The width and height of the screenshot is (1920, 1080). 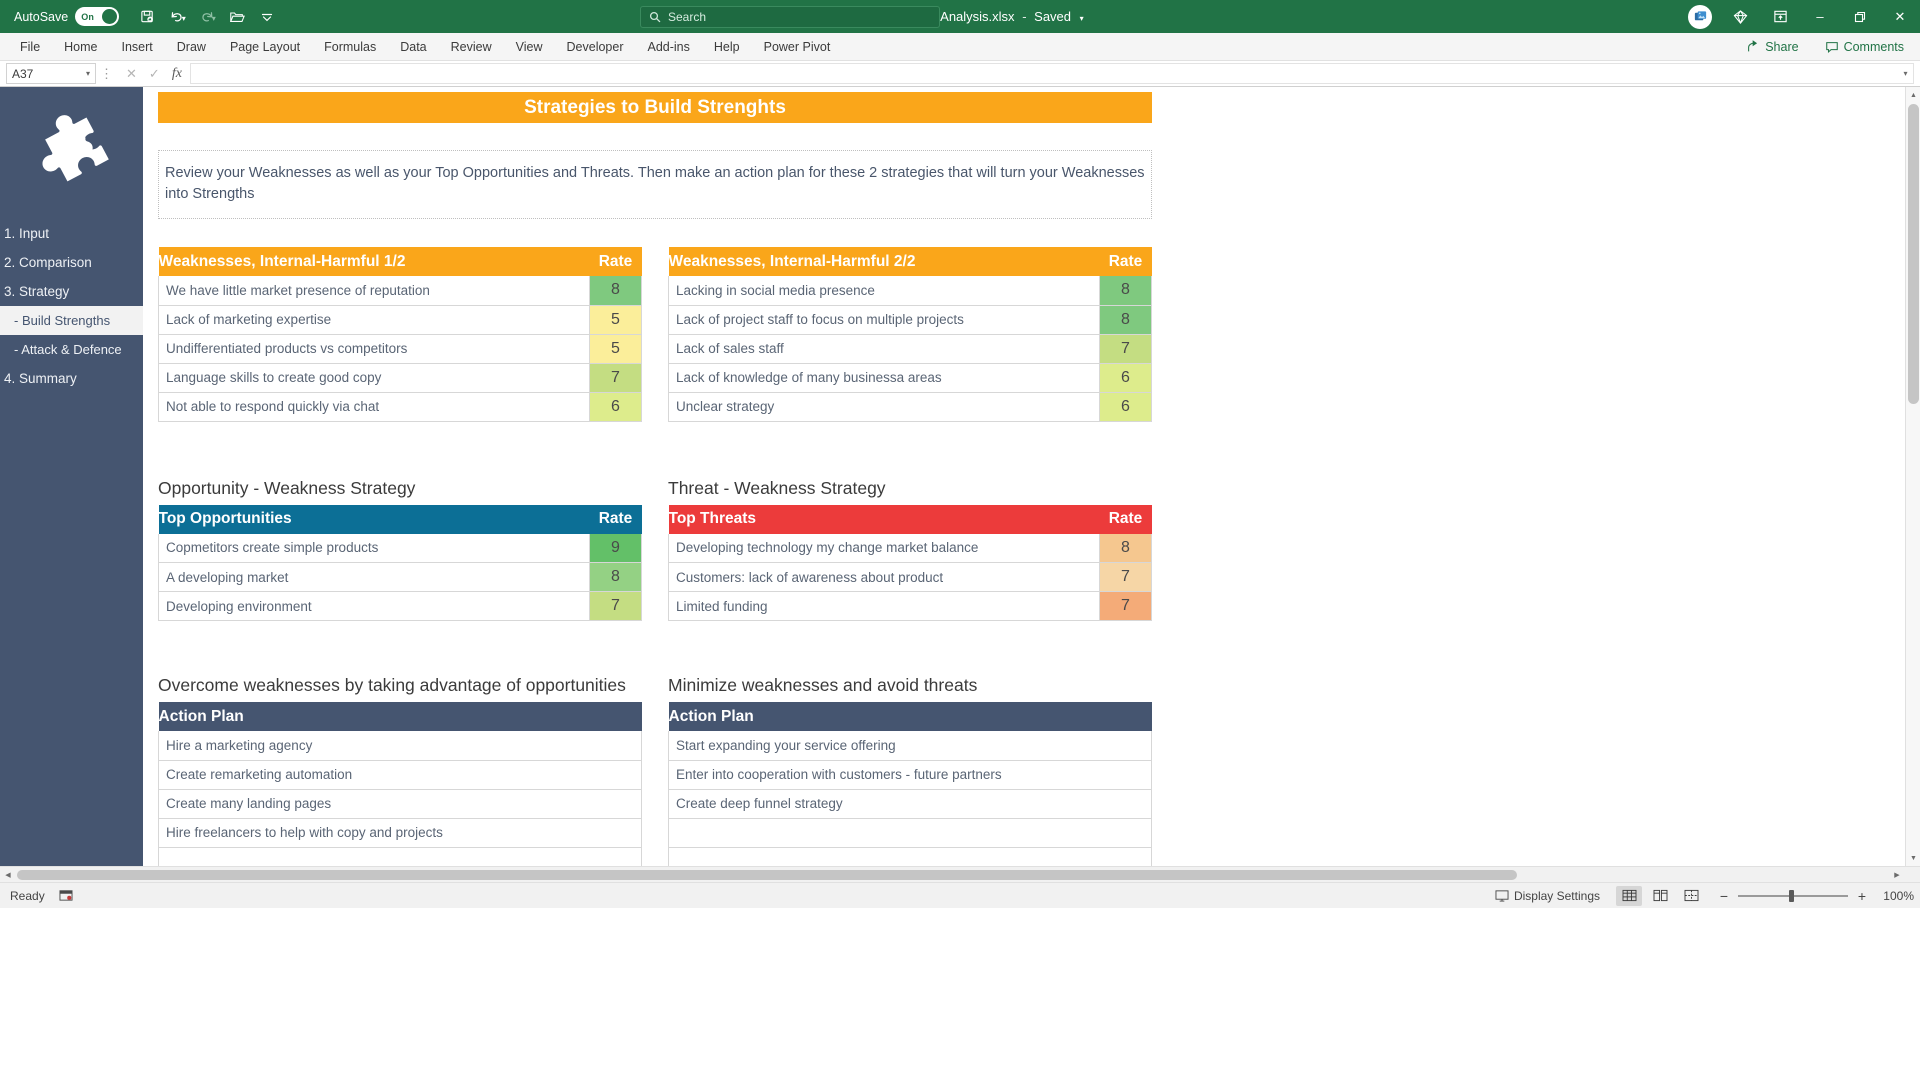 What do you see at coordinates (1793, 896) in the screenshot?
I see `zoom-slider` at bounding box center [1793, 896].